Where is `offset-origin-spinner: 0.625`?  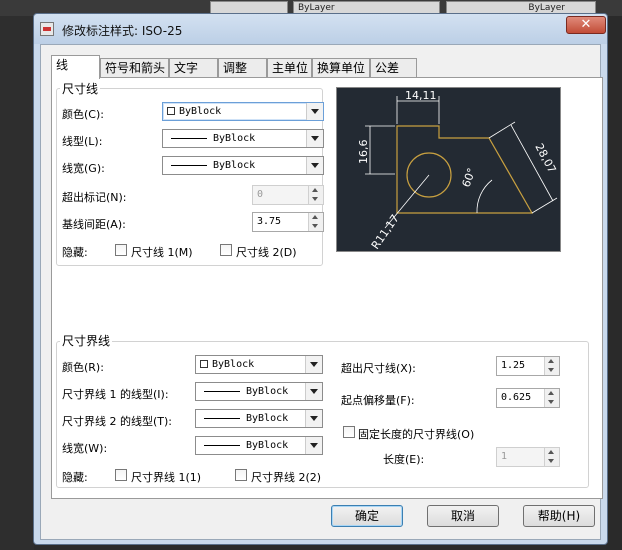
offset-origin-spinner: 0.625 is located at coordinates (528, 398).